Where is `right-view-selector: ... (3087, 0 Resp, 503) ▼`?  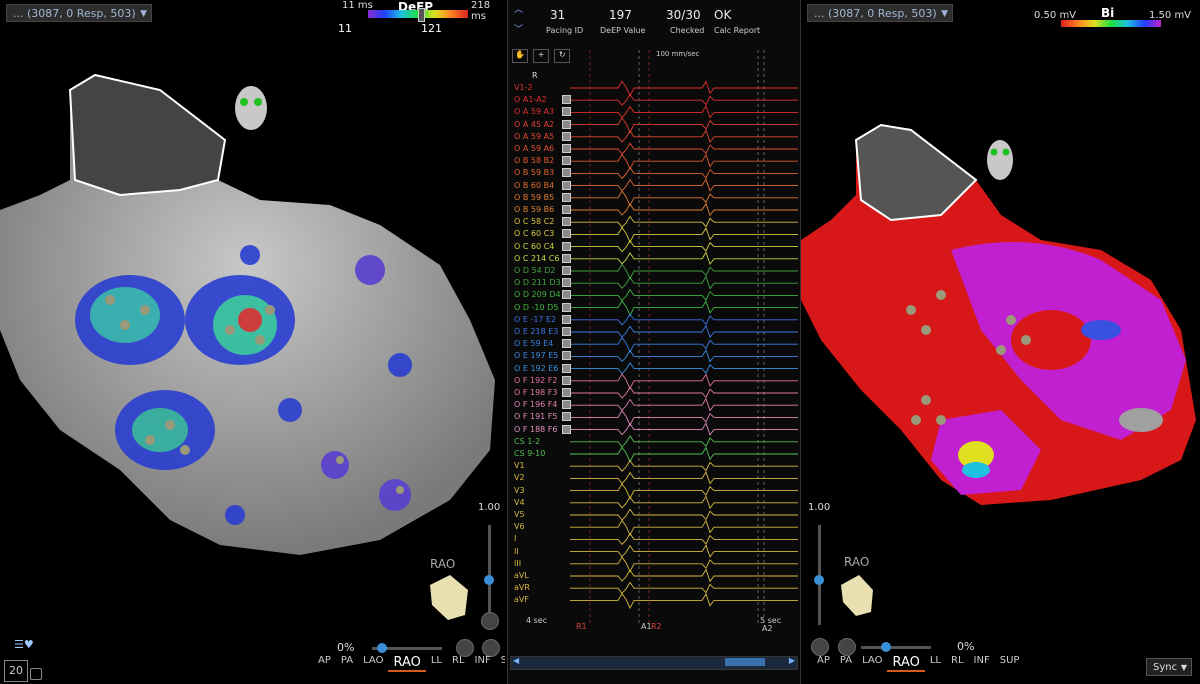 right-view-selector: ... (3087, 0 Resp, 503) ▼ is located at coordinates (880, 13).